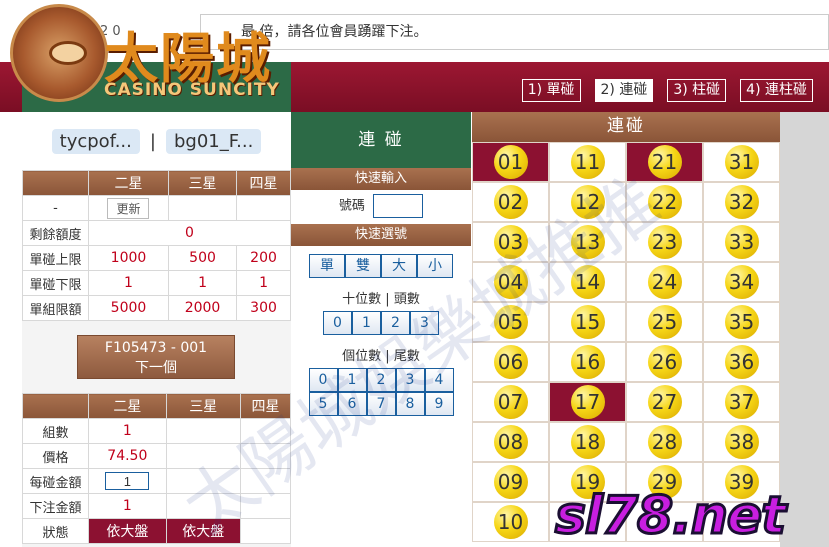 The image size is (829, 547). Describe the element at coordinates (157, 431) in the screenshot. I see `table-row: 組數 1` at that location.